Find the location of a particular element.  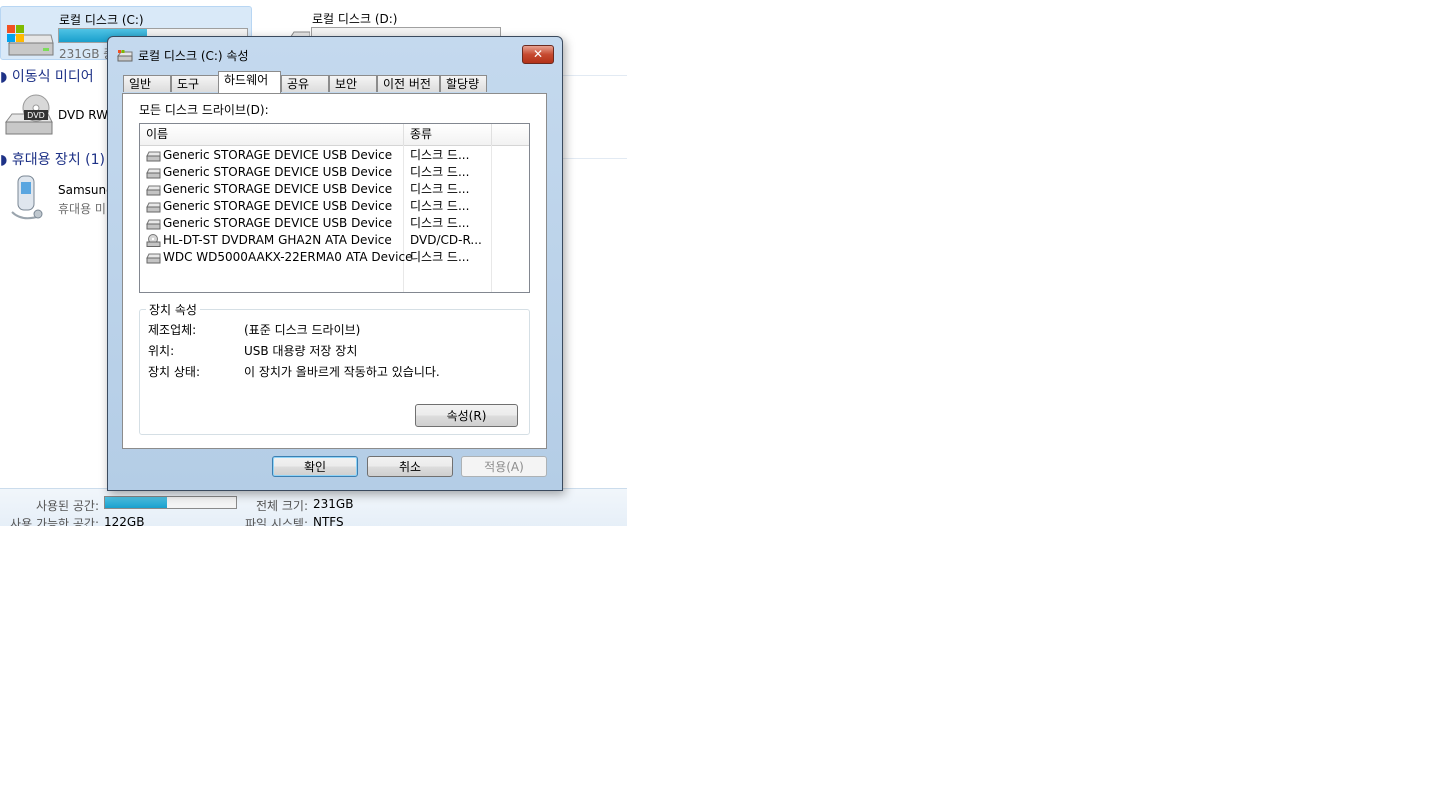

manufacturer-value: (표준 디스크 드라이브) is located at coordinates (302, 330).